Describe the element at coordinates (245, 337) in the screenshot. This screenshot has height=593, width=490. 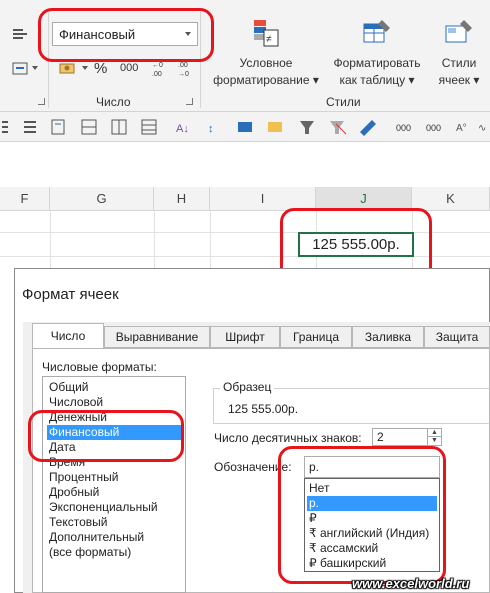
I see `tab-font: Шрифт` at that location.